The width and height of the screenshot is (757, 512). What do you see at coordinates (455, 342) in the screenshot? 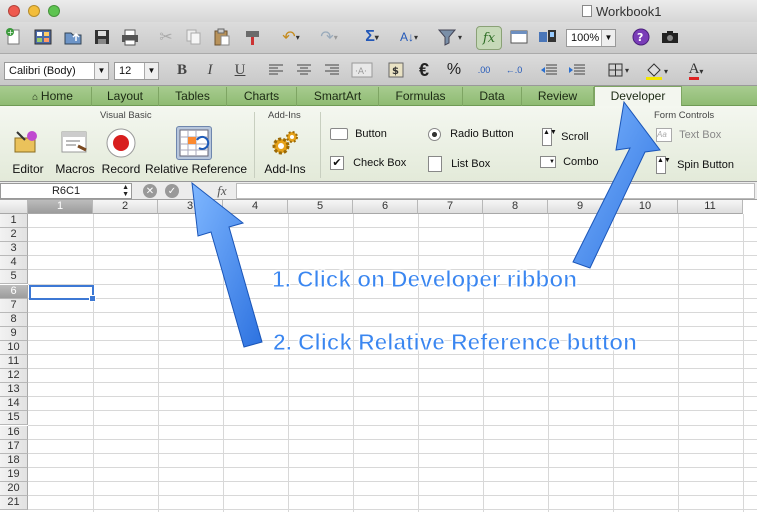
I see `annotation-step-2: 2. Click Relative Reference button` at bounding box center [455, 342].